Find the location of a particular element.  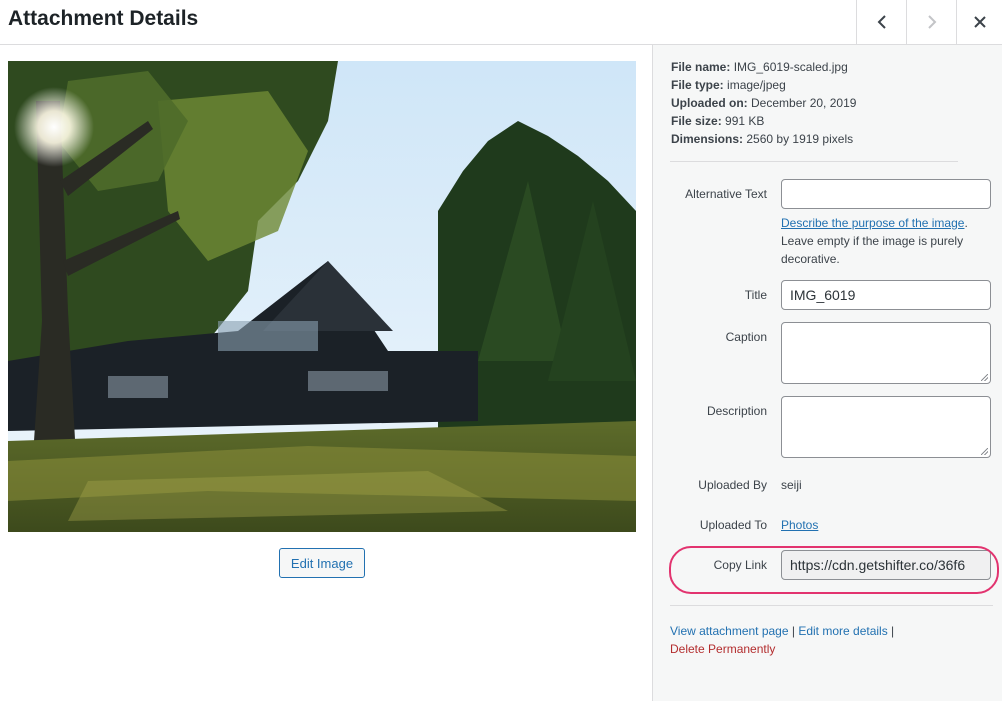

edit-more-details-link: Edit more details is located at coordinates (842, 631).